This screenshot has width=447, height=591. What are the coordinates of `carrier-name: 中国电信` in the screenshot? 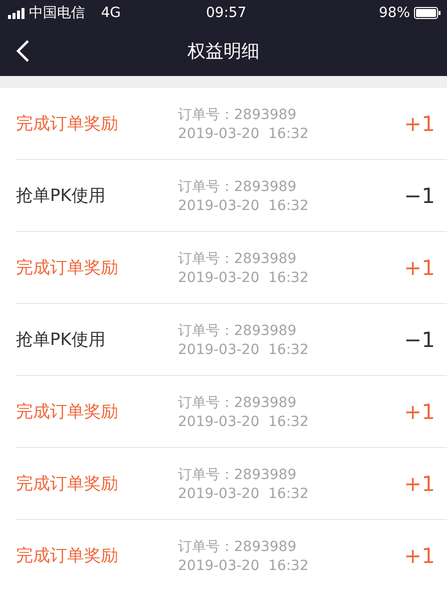 It's located at (57, 13).